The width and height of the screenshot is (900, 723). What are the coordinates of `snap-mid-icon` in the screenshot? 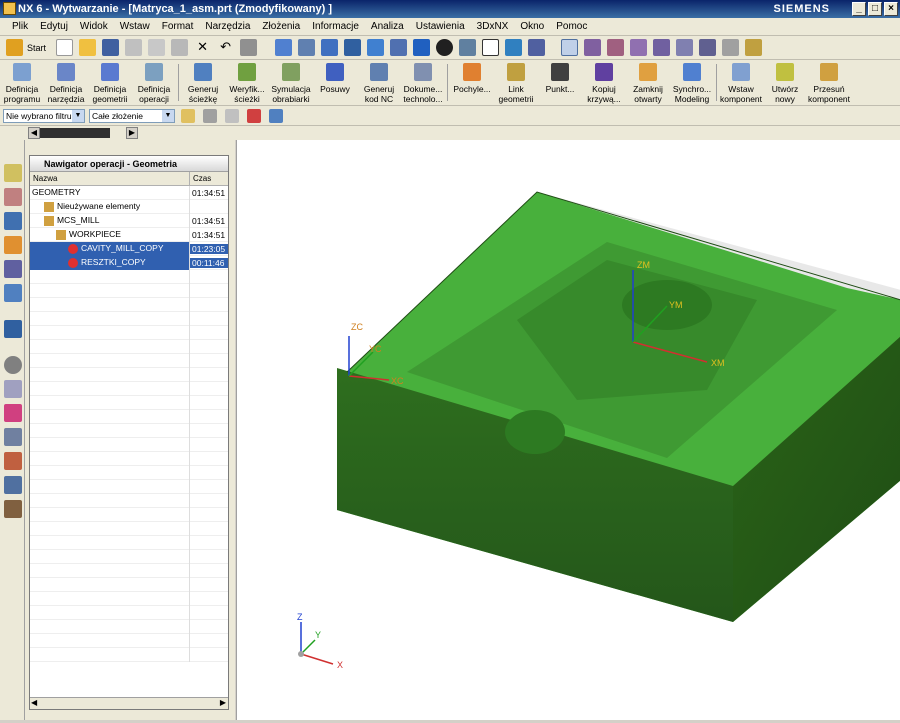 It's located at (662, 47).